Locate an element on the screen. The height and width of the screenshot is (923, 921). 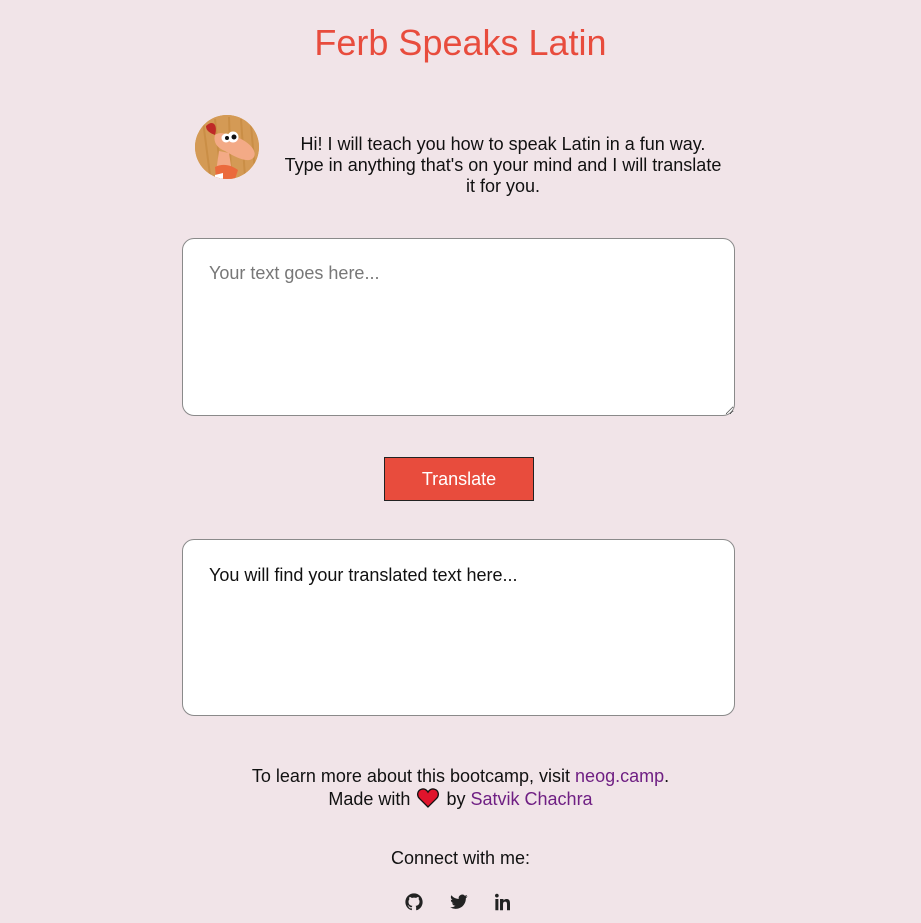
twitter-icon is located at coordinates (459, 902).